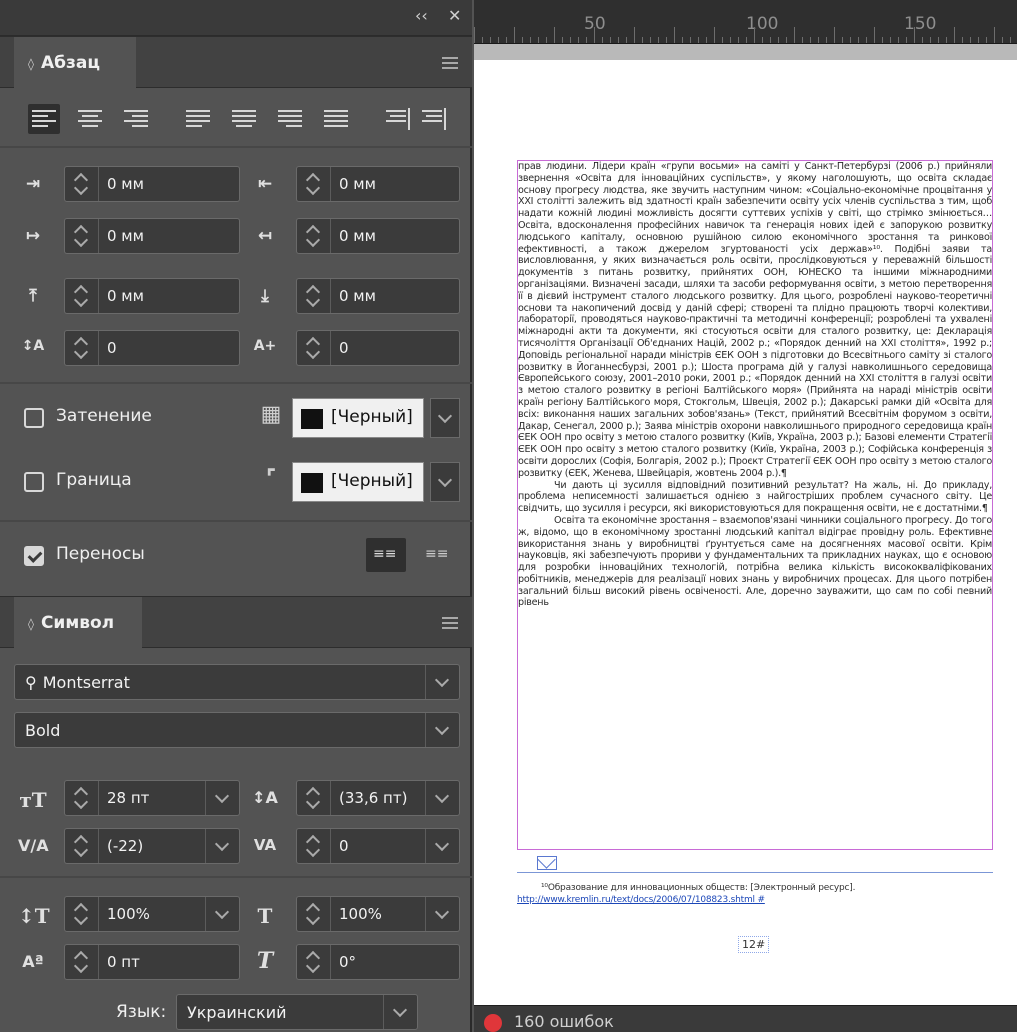  What do you see at coordinates (31, 624) in the screenshot?
I see `expand-chevron-icon: ◊` at bounding box center [31, 624].